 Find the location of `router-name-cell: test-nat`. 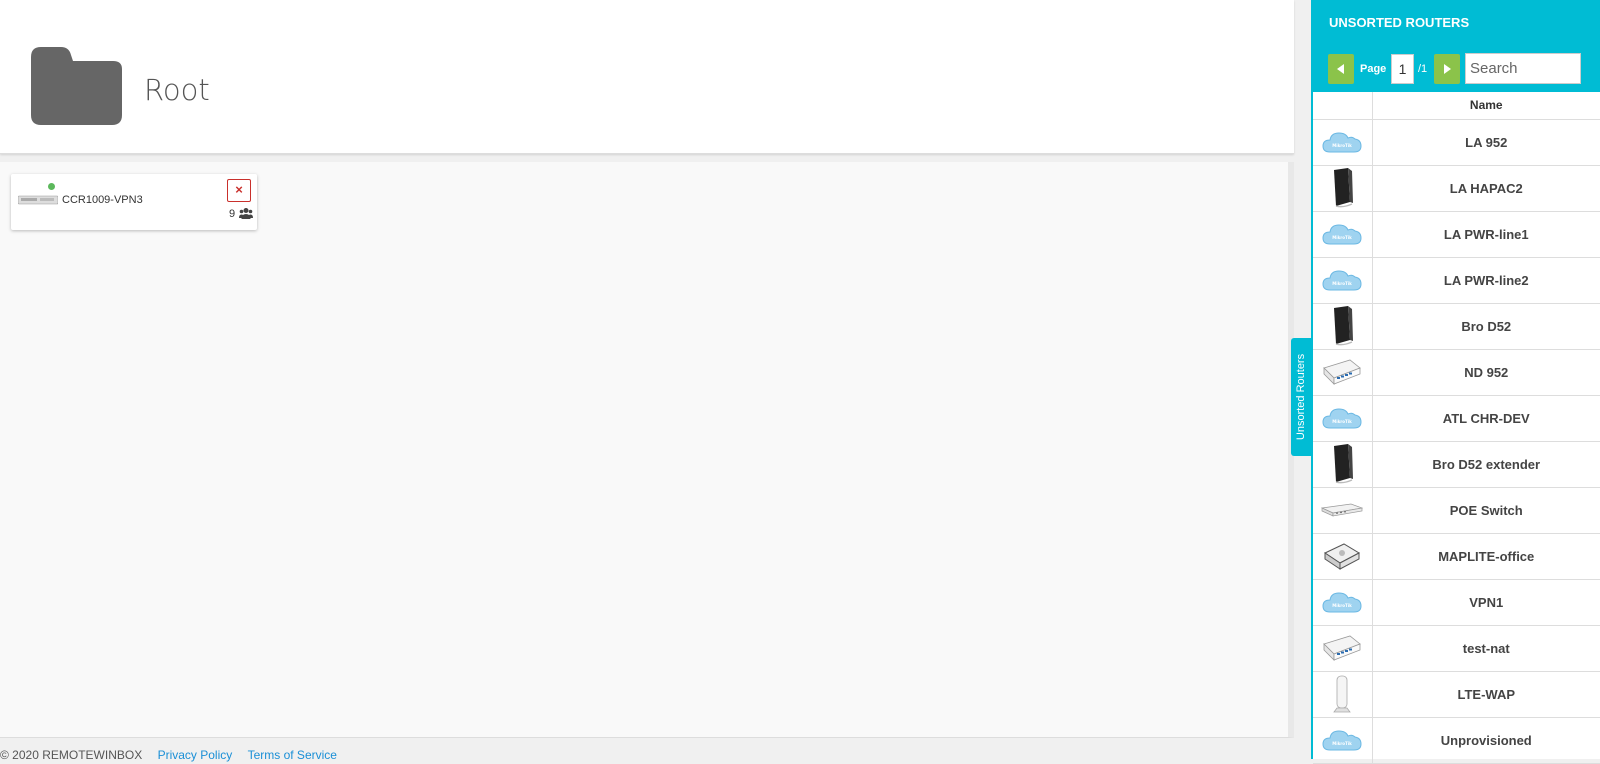

router-name-cell: test-nat is located at coordinates (1486, 648).